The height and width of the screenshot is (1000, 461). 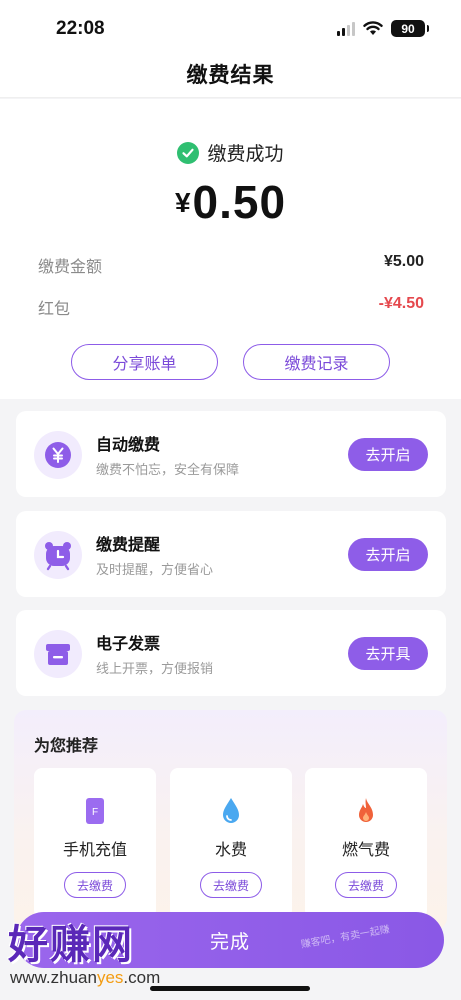 I want to click on enable-auto-pay-button: 去开启, so click(x=388, y=454).